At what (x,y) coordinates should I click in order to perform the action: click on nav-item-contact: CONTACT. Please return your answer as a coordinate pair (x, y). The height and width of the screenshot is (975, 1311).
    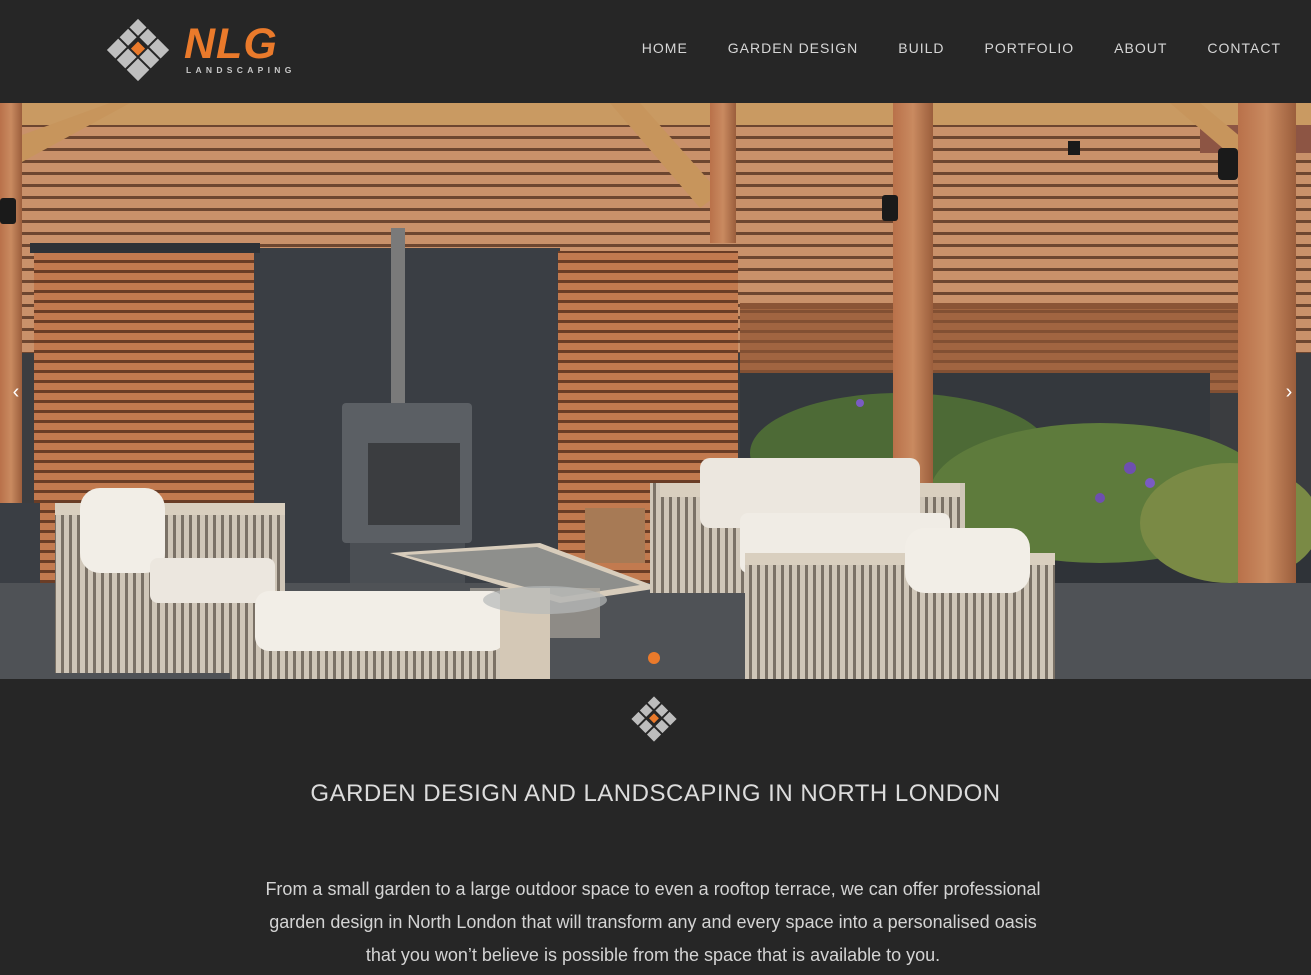
    Looking at the image, I should click on (1244, 48).